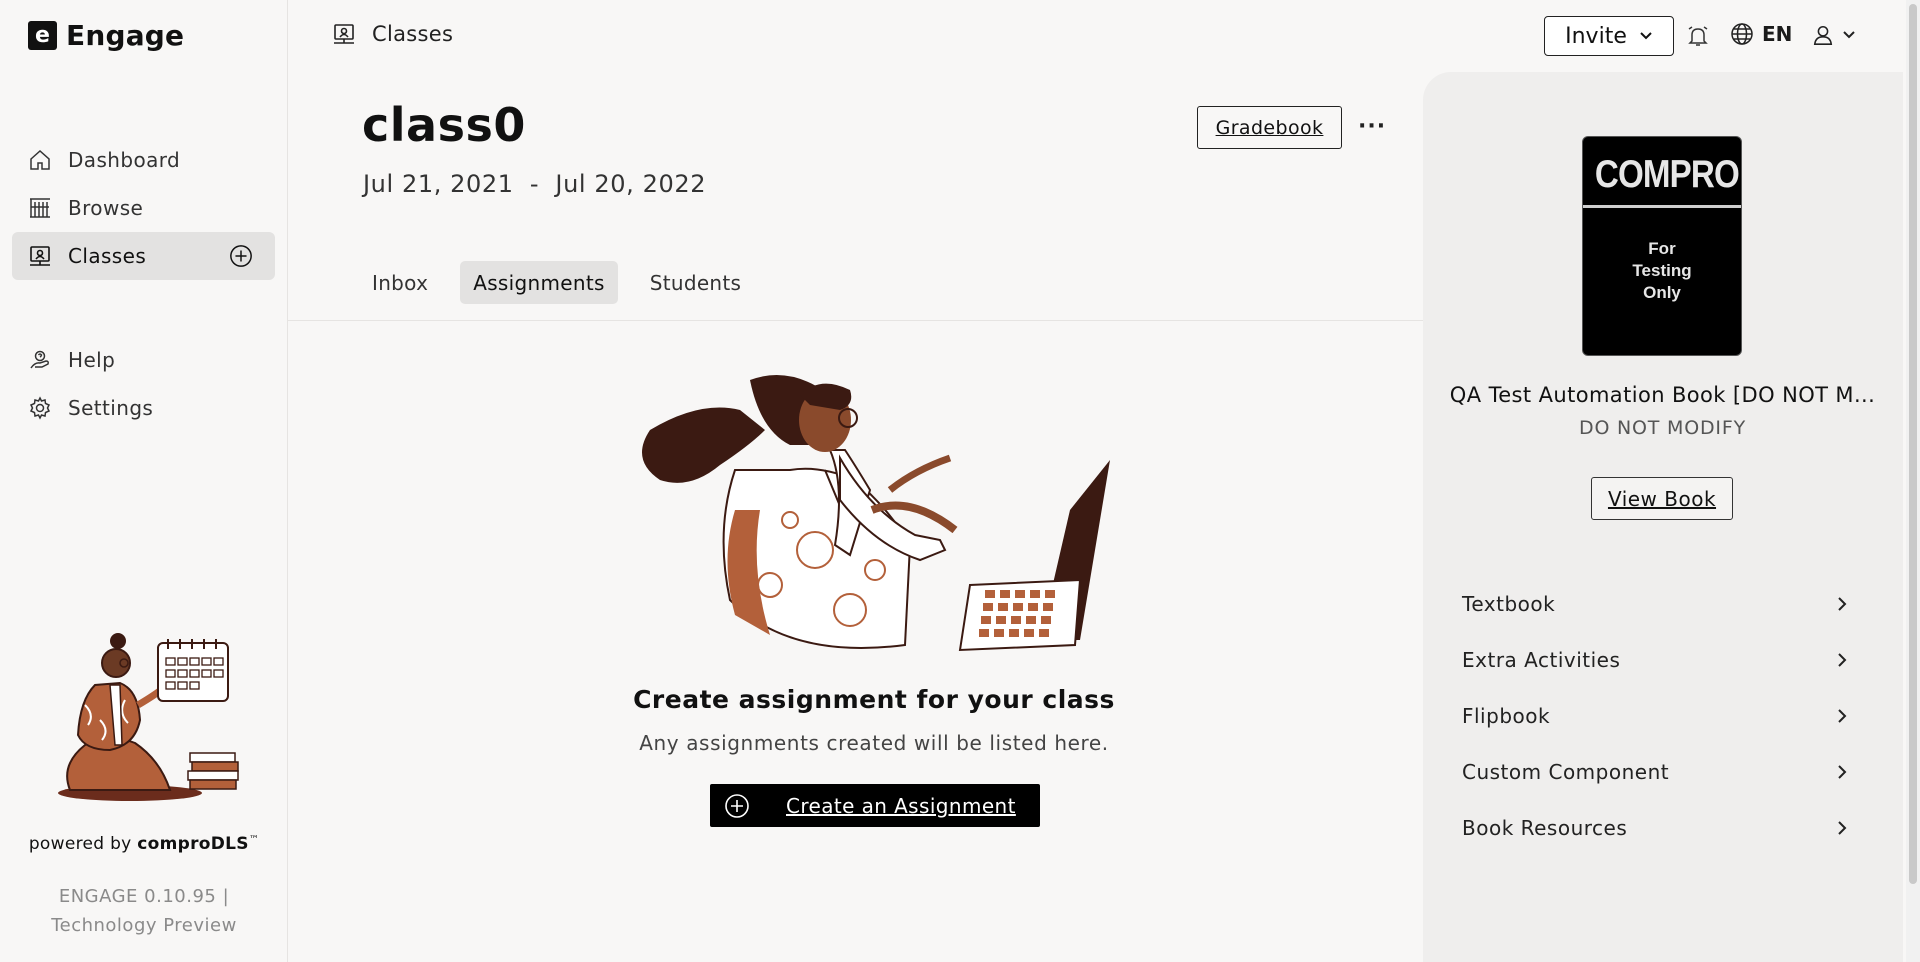 This screenshot has height=962, width=1920. Describe the element at coordinates (412, 34) in the screenshot. I see `breadcrumb-label: Classes` at that location.